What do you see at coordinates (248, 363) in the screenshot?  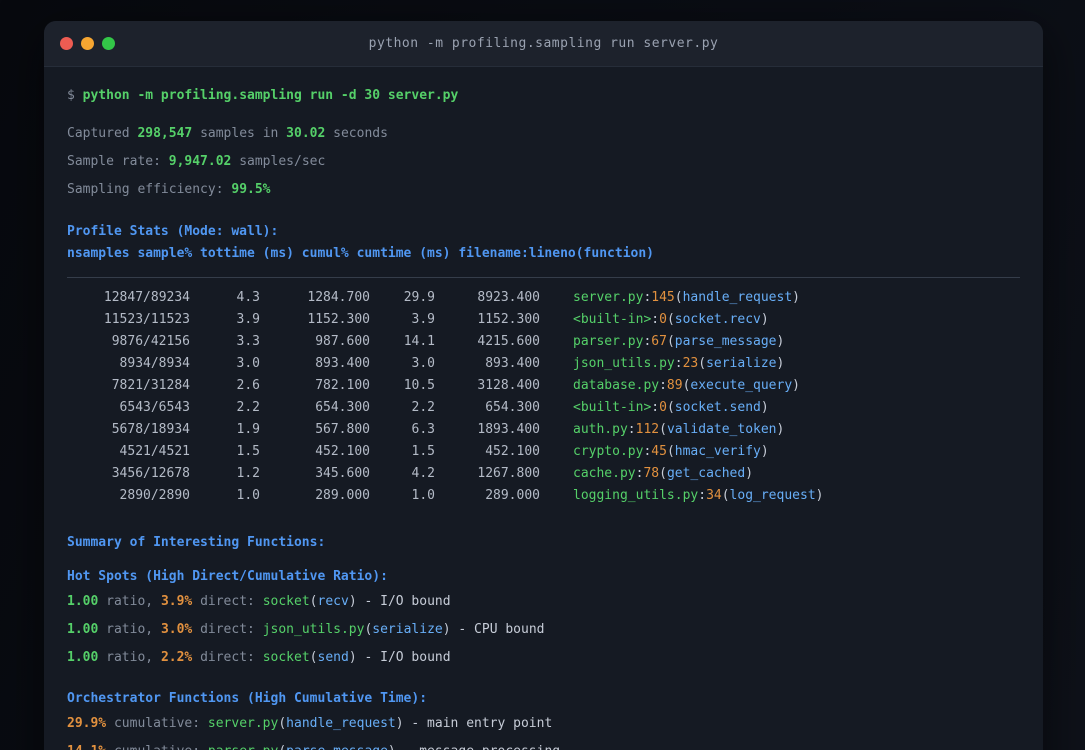 I see `cell-sample_pct: 3.0` at bounding box center [248, 363].